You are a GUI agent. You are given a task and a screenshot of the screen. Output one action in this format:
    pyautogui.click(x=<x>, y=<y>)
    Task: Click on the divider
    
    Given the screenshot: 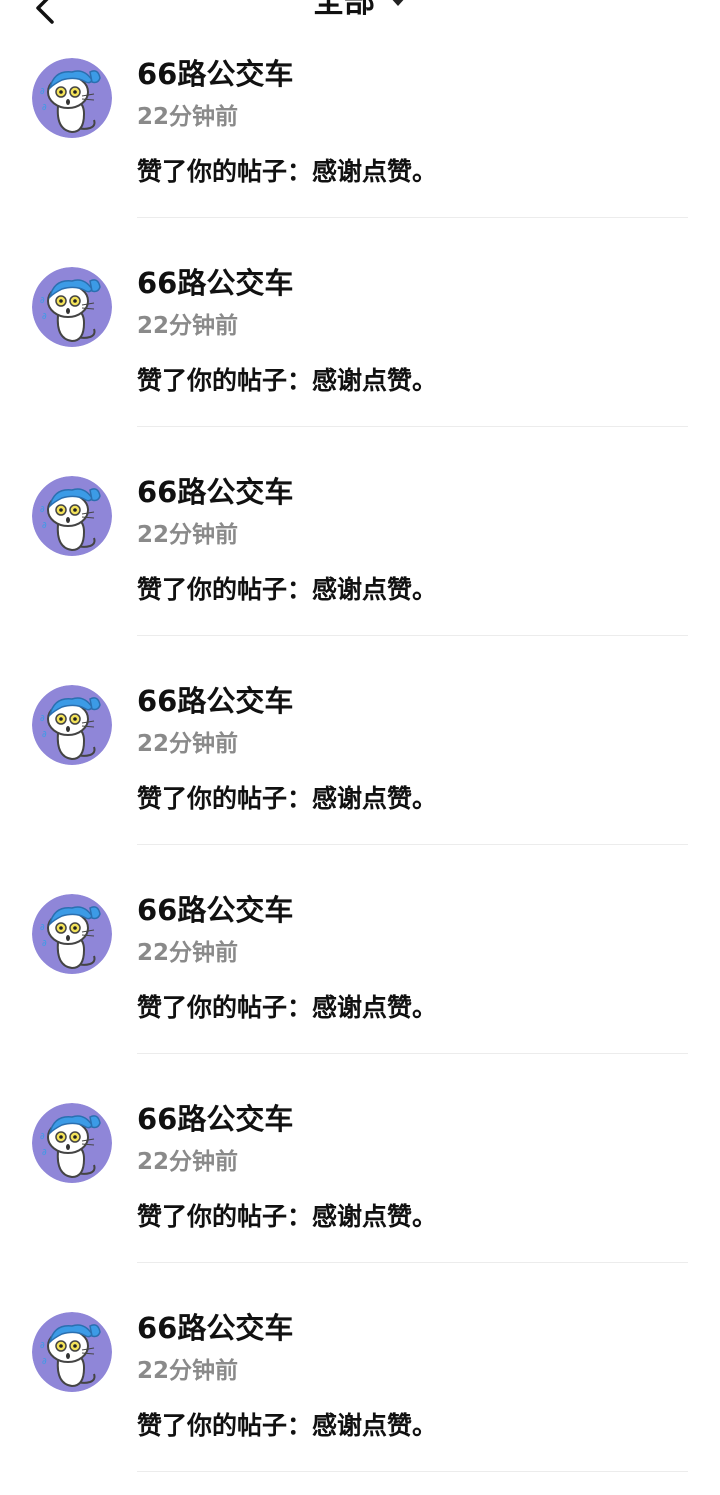 What is the action you would take?
    pyautogui.click(x=412, y=1471)
    